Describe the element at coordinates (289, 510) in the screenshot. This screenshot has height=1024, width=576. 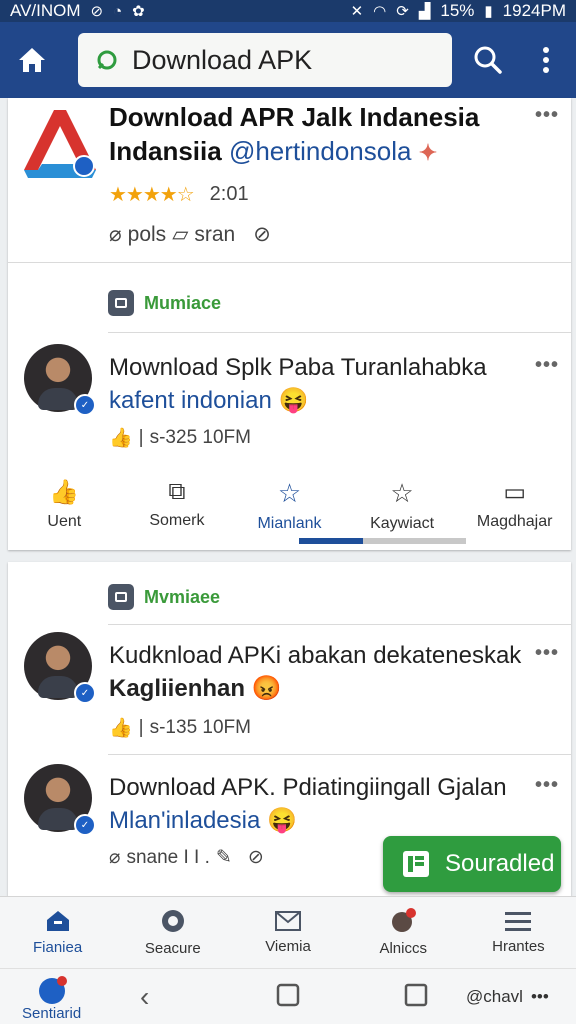
I see `action-star-active: ☆ Mianlank` at that location.